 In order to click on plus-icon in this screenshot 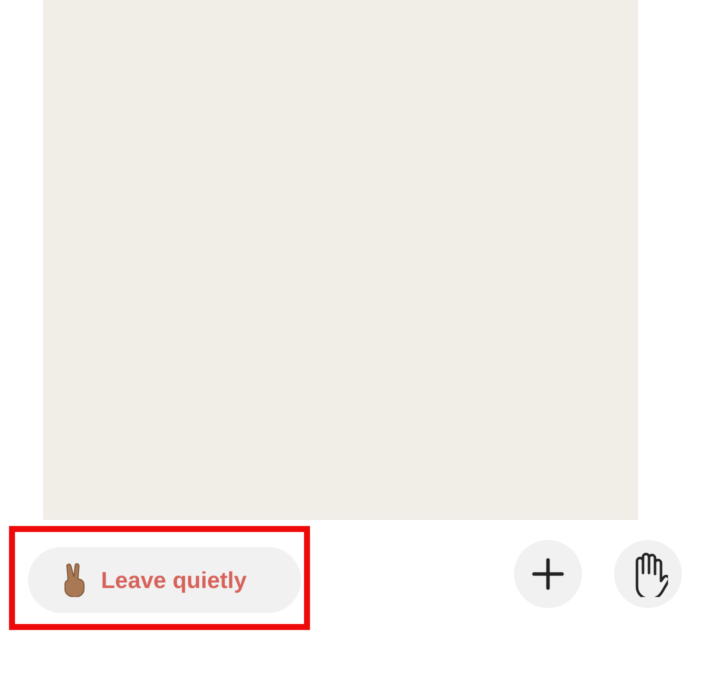, I will do `click(548, 574)`.